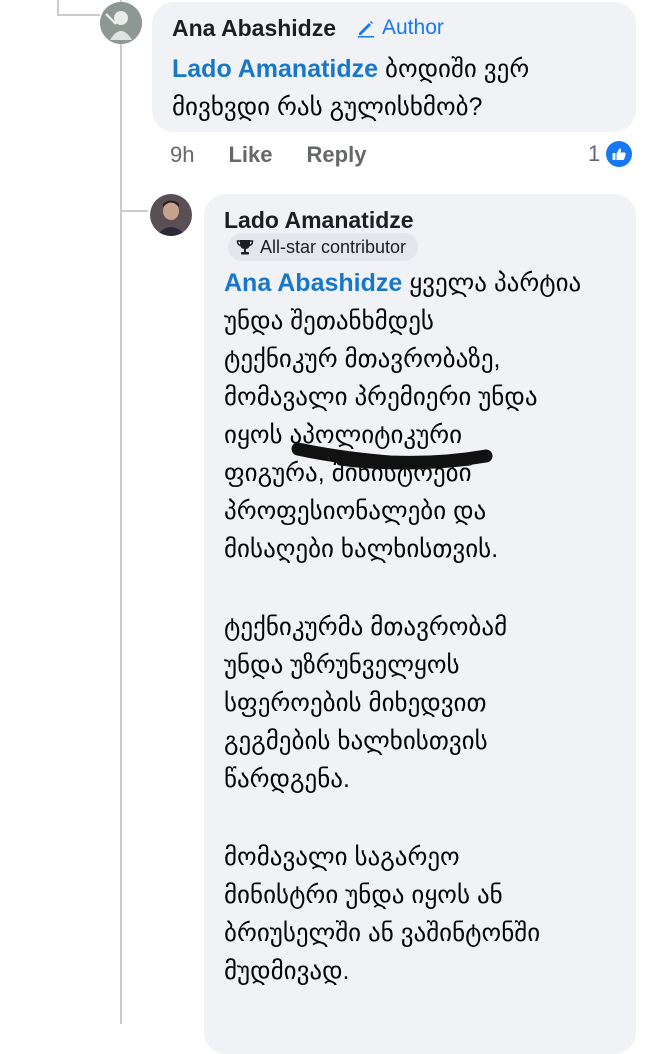 This screenshot has width=657, height=1054. I want to click on comment-text-line: უნდა შეთანხმდეს, so click(329, 321).